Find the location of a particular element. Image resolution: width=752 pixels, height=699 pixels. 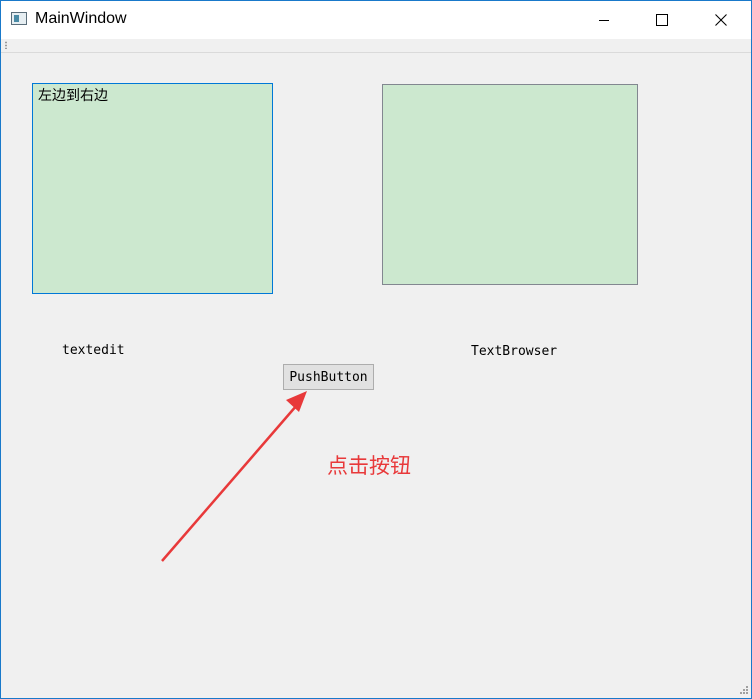

red-arrow-annotation is located at coordinates (234, 476).